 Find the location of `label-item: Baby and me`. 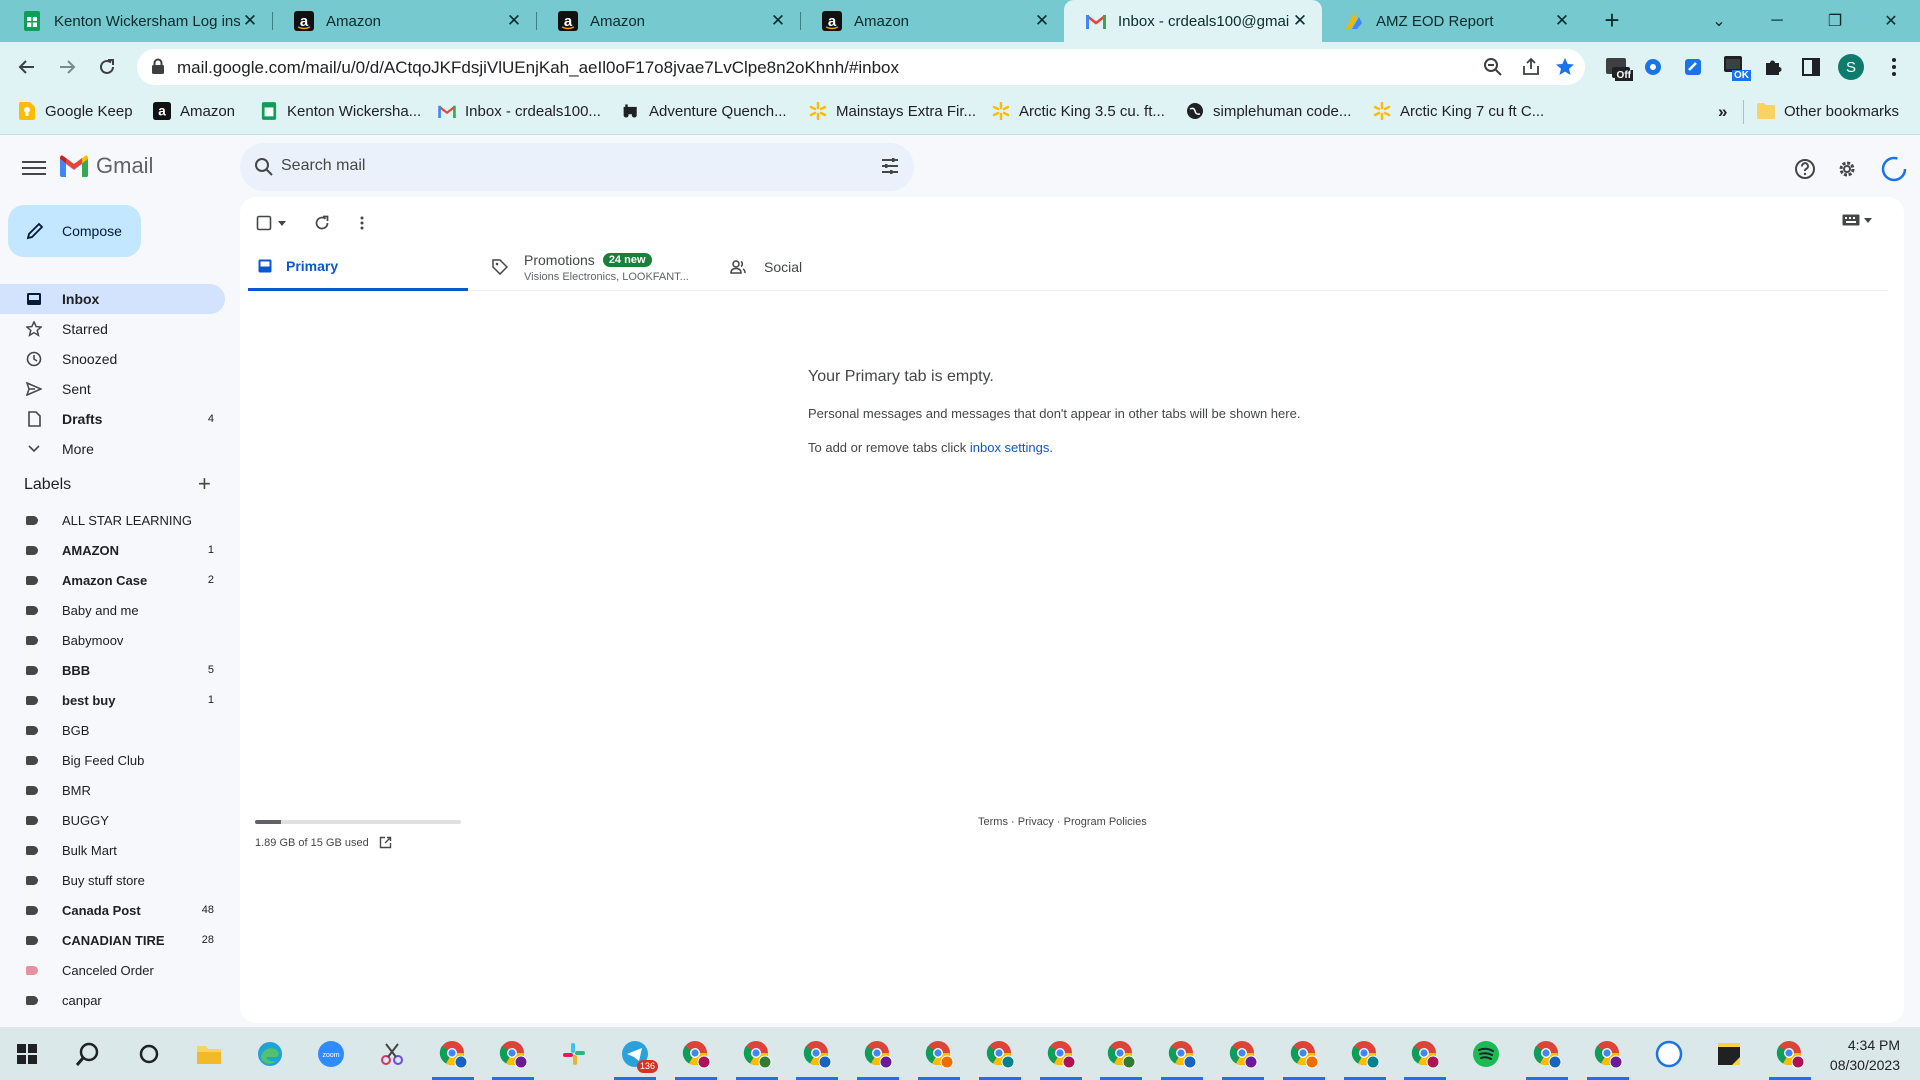

label-item: Baby and me is located at coordinates (112, 610).